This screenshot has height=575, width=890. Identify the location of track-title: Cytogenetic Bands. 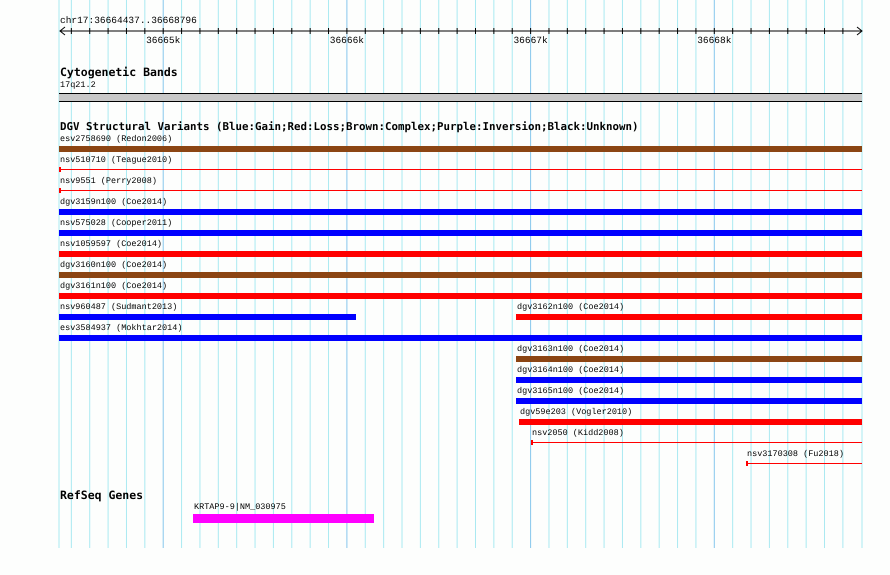
(119, 72).